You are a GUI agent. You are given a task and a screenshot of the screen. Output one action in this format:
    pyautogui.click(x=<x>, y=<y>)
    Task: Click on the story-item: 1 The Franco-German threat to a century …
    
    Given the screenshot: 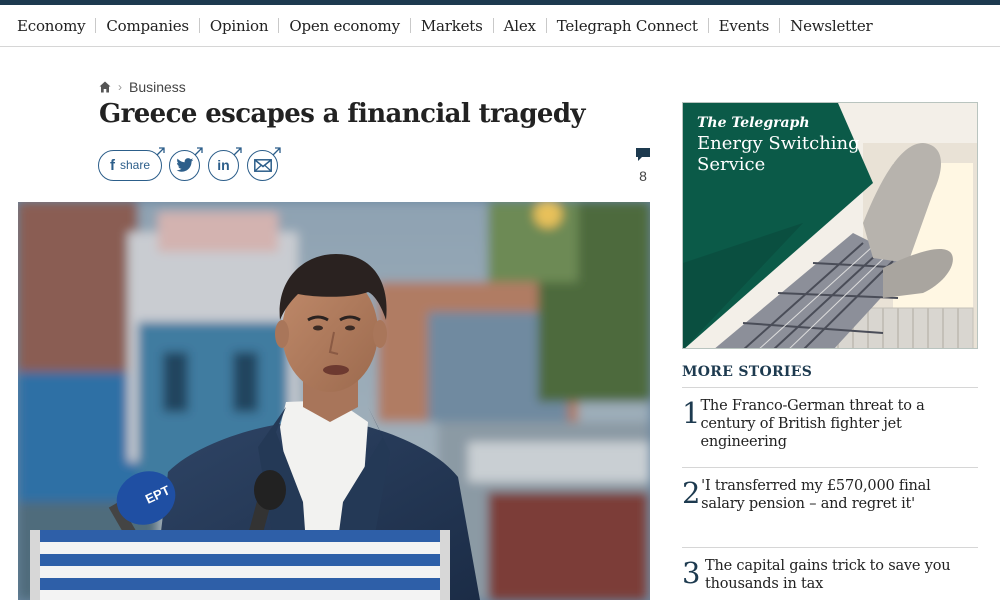 What is the action you would take?
    pyautogui.click(x=830, y=424)
    